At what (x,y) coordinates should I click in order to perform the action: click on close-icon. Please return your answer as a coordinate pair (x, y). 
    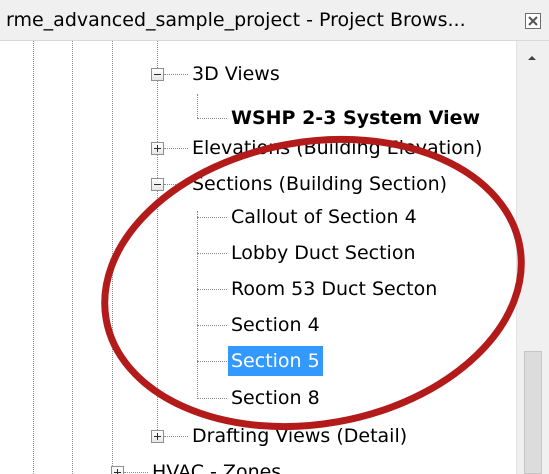
    Looking at the image, I should click on (533, 21).